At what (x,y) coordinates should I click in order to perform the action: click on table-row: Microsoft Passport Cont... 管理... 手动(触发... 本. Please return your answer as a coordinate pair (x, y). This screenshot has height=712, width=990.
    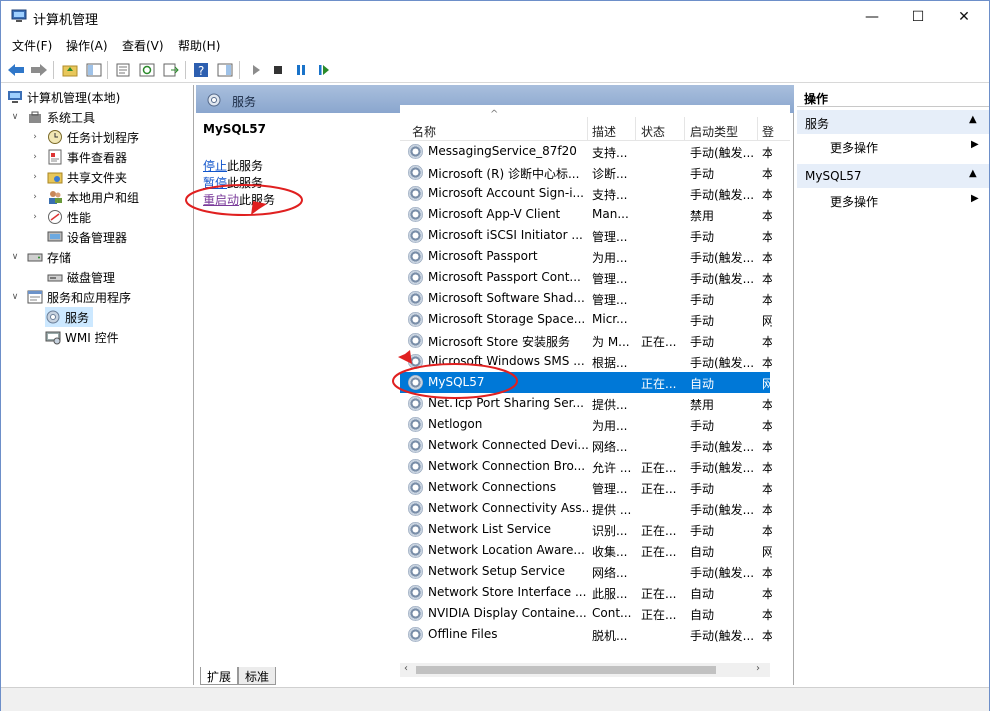
    Looking at the image, I should click on (586, 277).